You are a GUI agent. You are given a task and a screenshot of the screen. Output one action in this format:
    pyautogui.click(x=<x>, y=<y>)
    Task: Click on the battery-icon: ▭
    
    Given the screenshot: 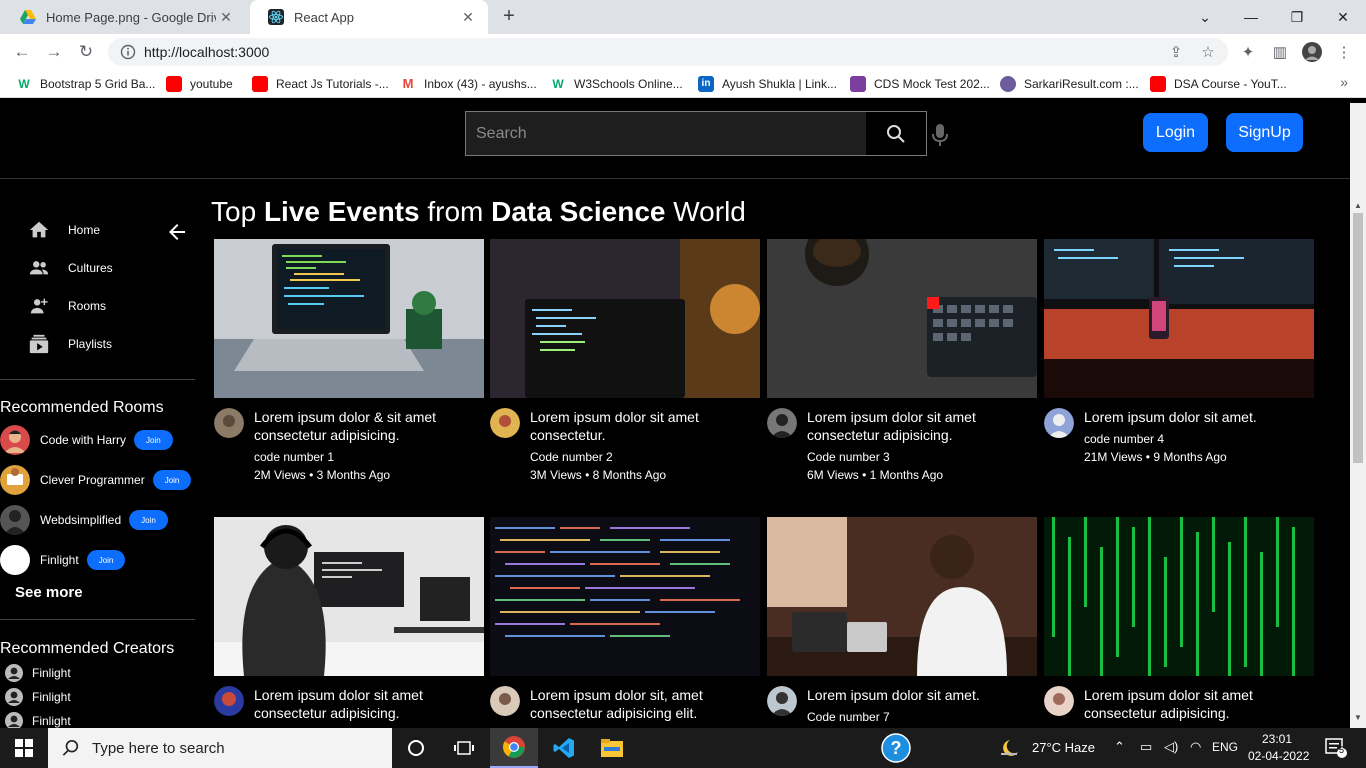 What is the action you would take?
    pyautogui.click(x=1146, y=747)
    